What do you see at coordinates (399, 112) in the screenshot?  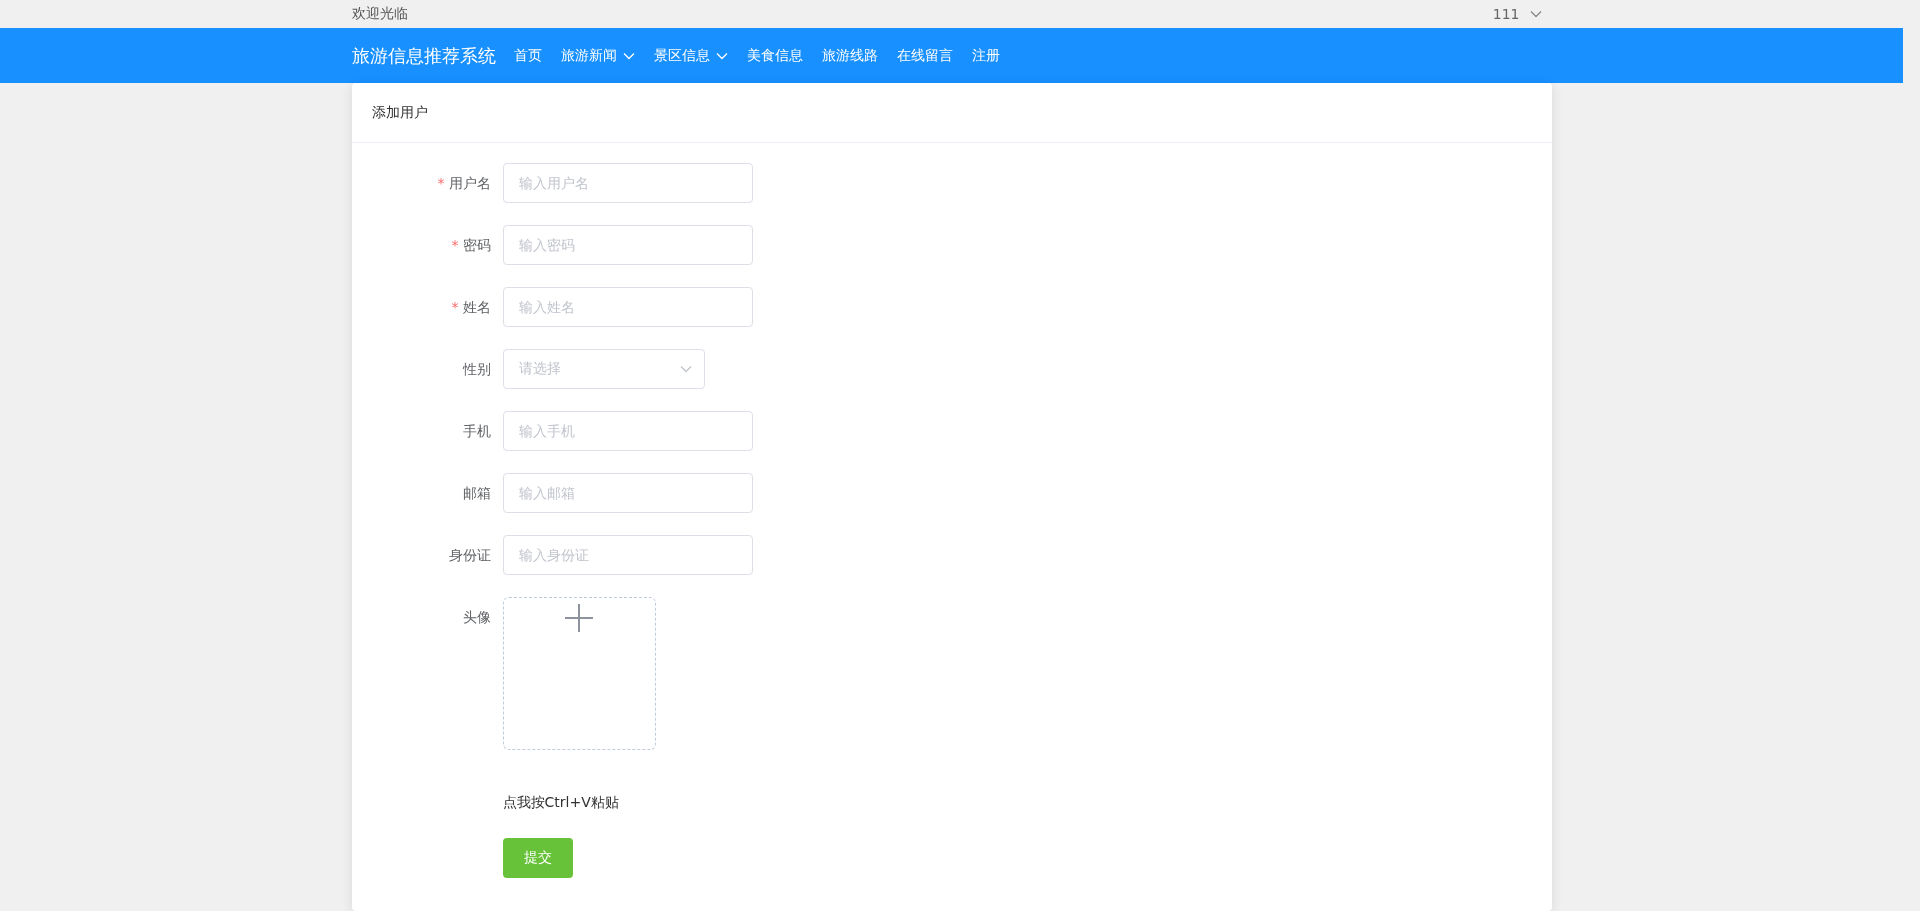 I see `card-title: 添加用户` at bounding box center [399, 112].